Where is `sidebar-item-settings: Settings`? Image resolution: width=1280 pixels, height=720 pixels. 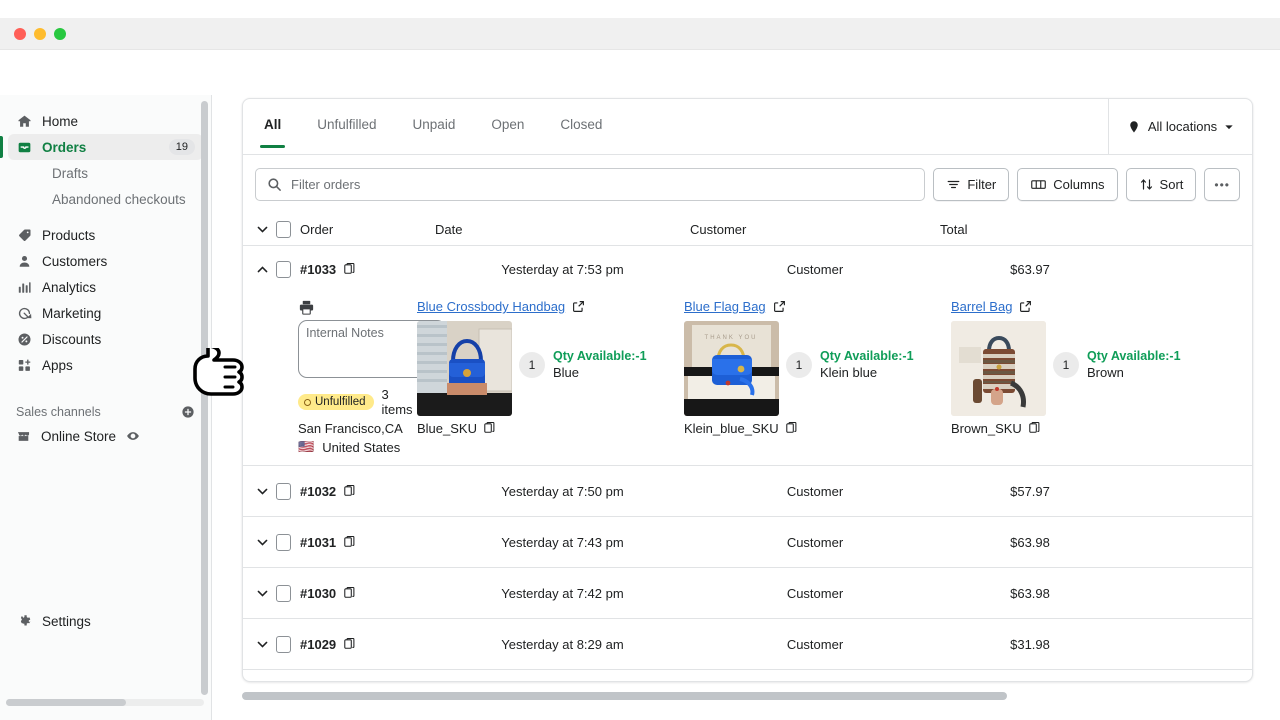
sidebar-item-settings: Settings is located at coordinates (105, 621).